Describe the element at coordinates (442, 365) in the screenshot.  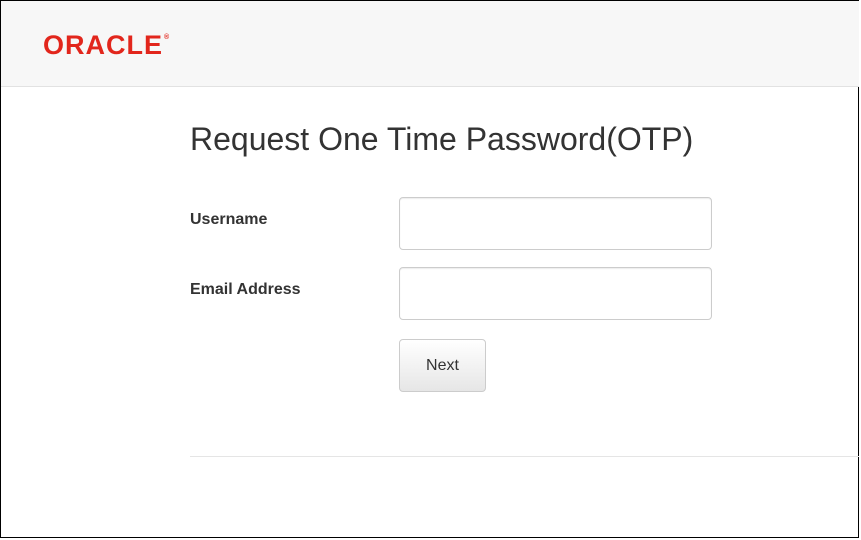
I see `next-button: Next` at that location.